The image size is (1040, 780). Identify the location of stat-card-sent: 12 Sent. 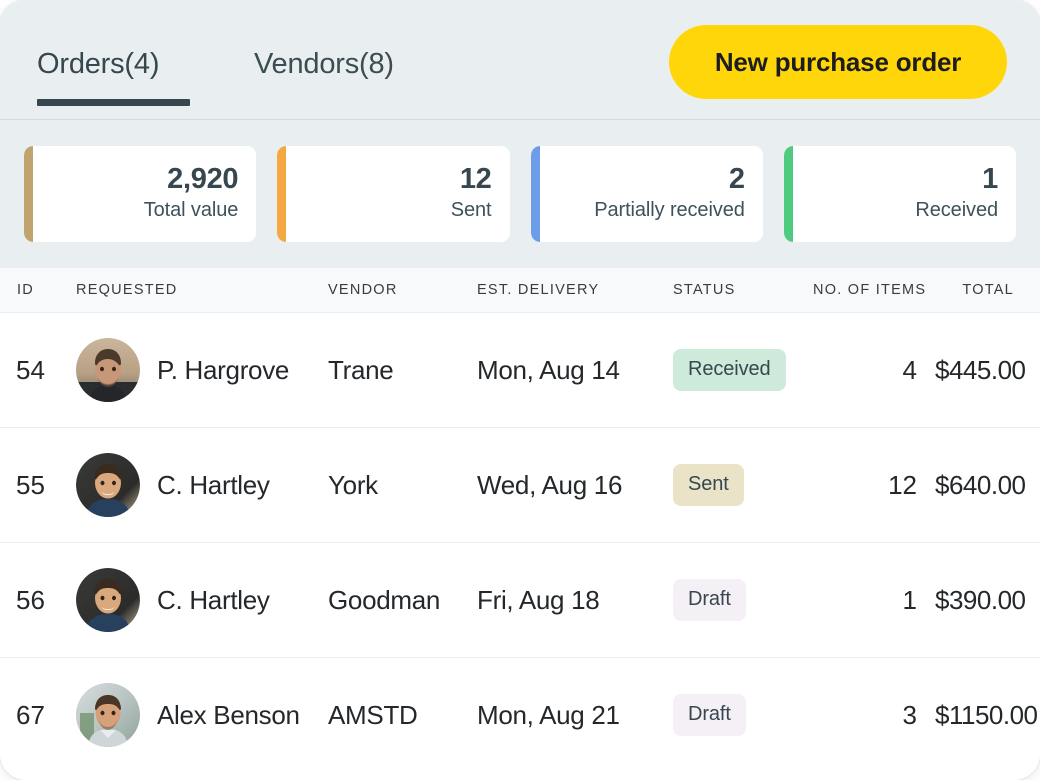
(393, 194).